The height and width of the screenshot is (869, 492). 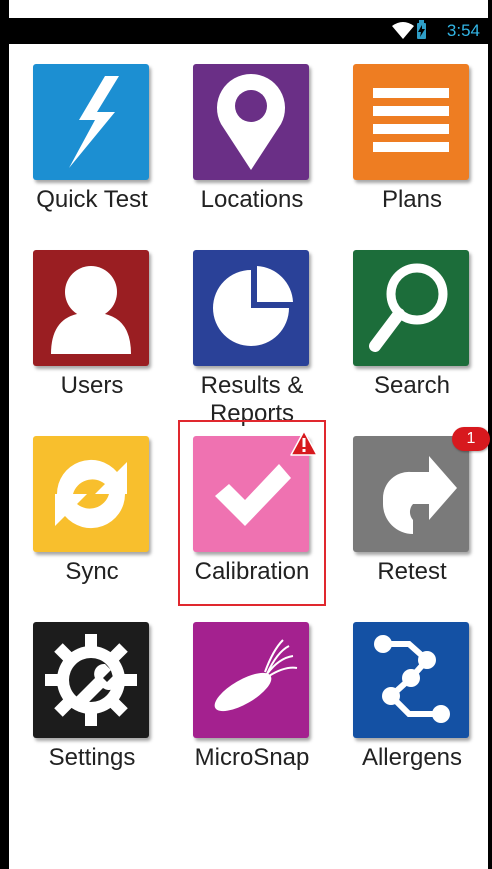 What do you see at coordinates (92, 757) in the screenshot?
I see `tile-label-settings: Settings` at bounding box center [92, 757].